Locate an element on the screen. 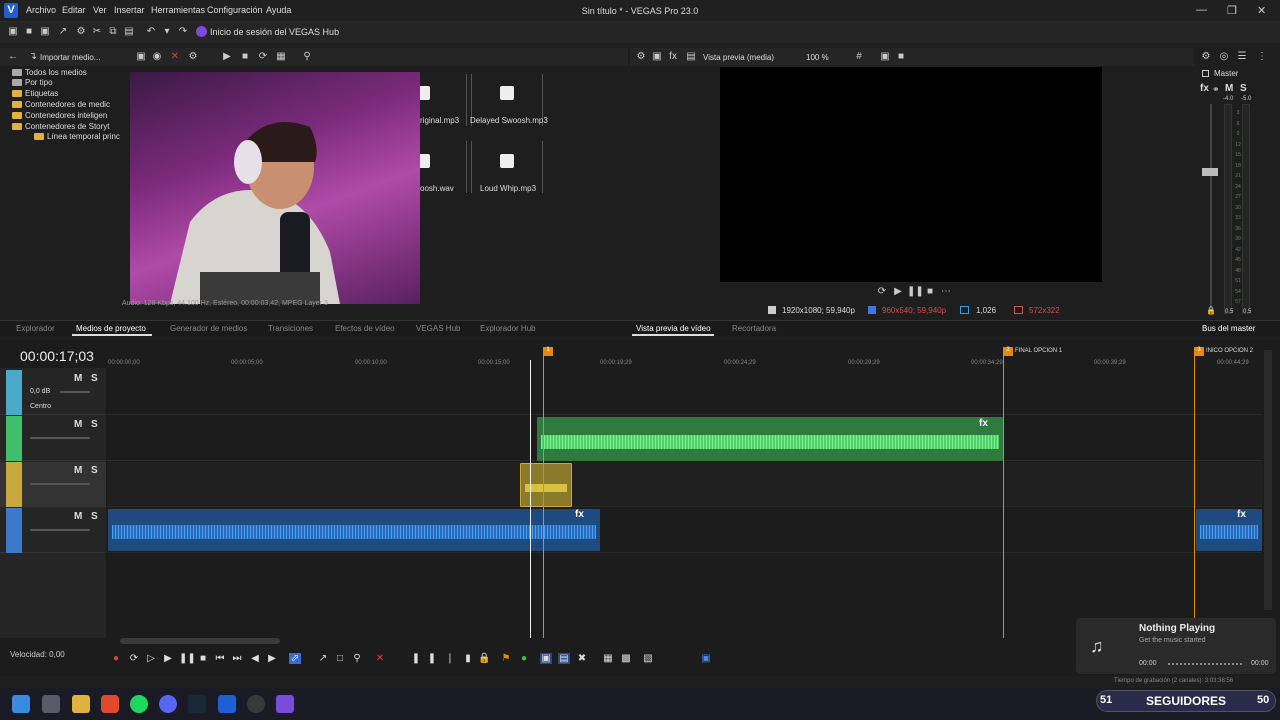  hub-login-link: Inicio de sesión del VEGAS Hub is located at coordinates (274, 32).